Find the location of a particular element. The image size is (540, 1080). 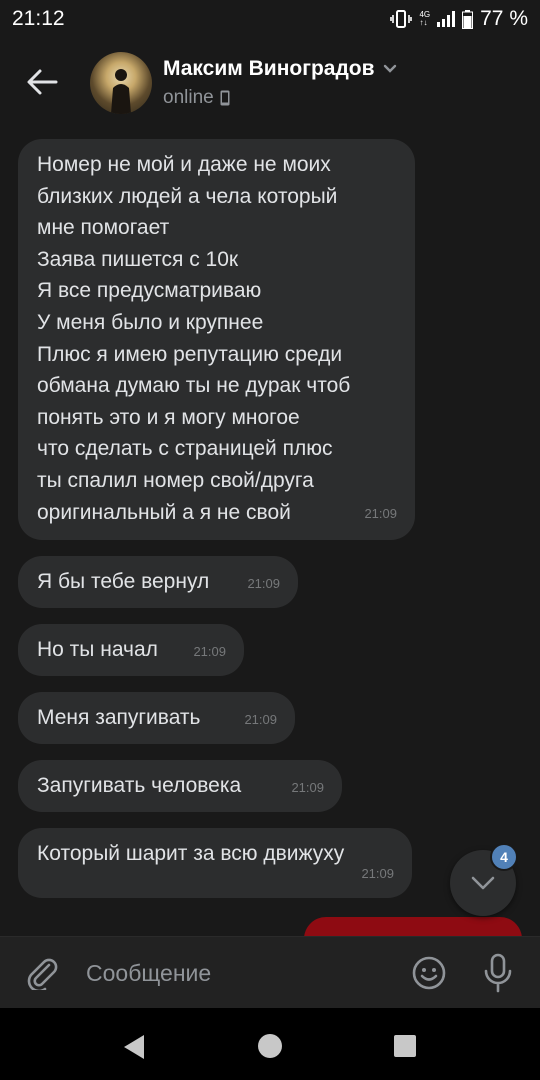

message-text: Запугивать человека is located at coordinates (139, 785).